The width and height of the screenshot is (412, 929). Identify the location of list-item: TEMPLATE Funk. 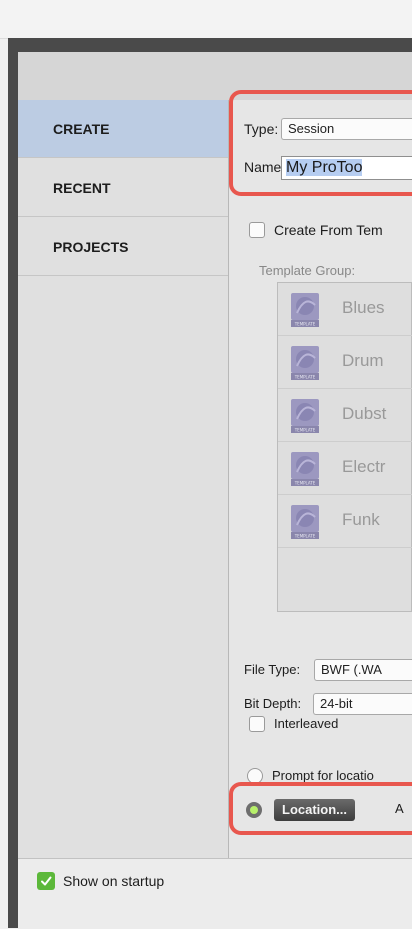
(345, 521).